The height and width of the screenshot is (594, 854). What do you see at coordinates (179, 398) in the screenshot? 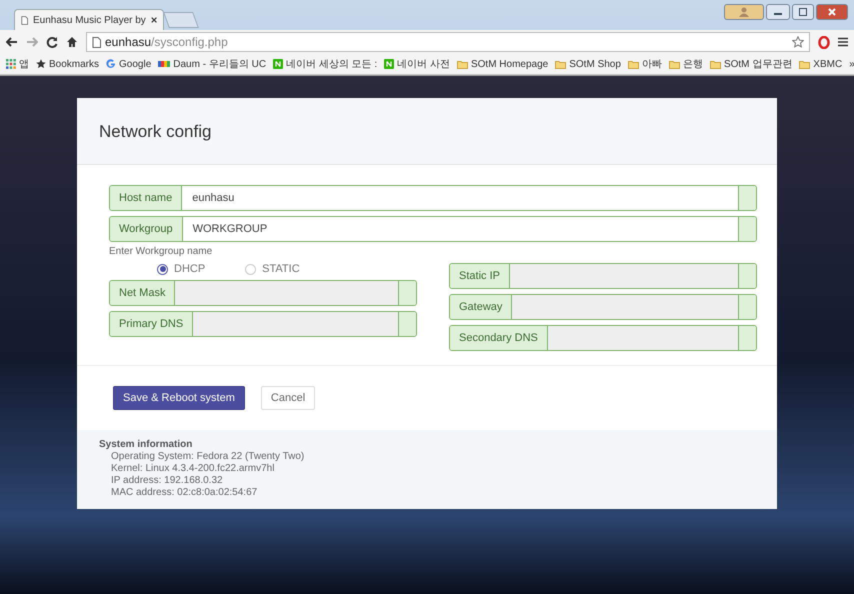
I see `save-reboot-button: Save & Reboot system` at bounding box center [179, 398].